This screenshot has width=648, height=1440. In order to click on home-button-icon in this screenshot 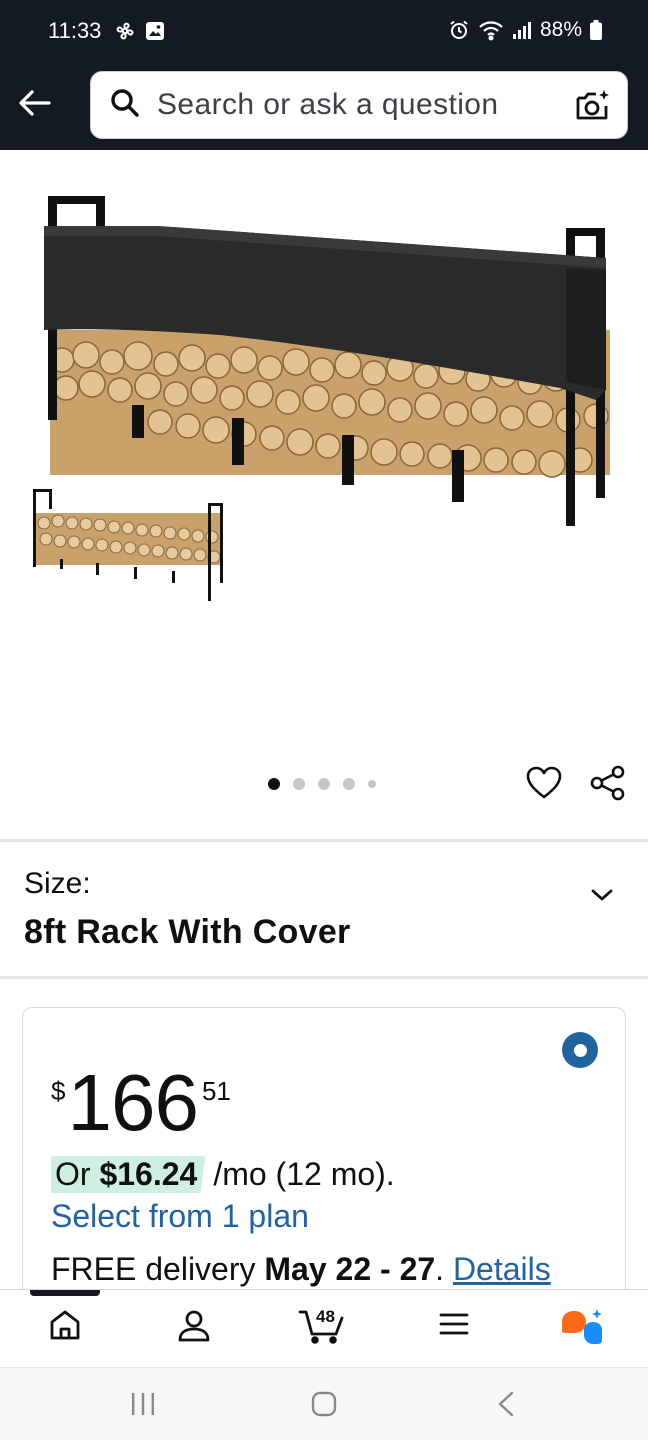, I will do `click(324, 1406)`.